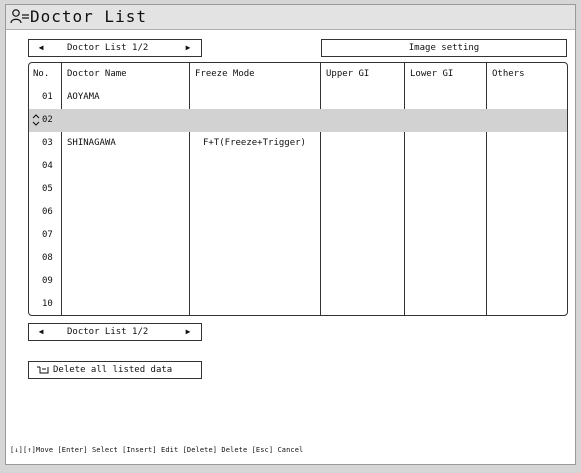 The width and height of the screenshot is (581, 473). What do you see at coordinates (47, 304) in the screenshot?
I see `row-number: 10` at bounding box center [47, 304].